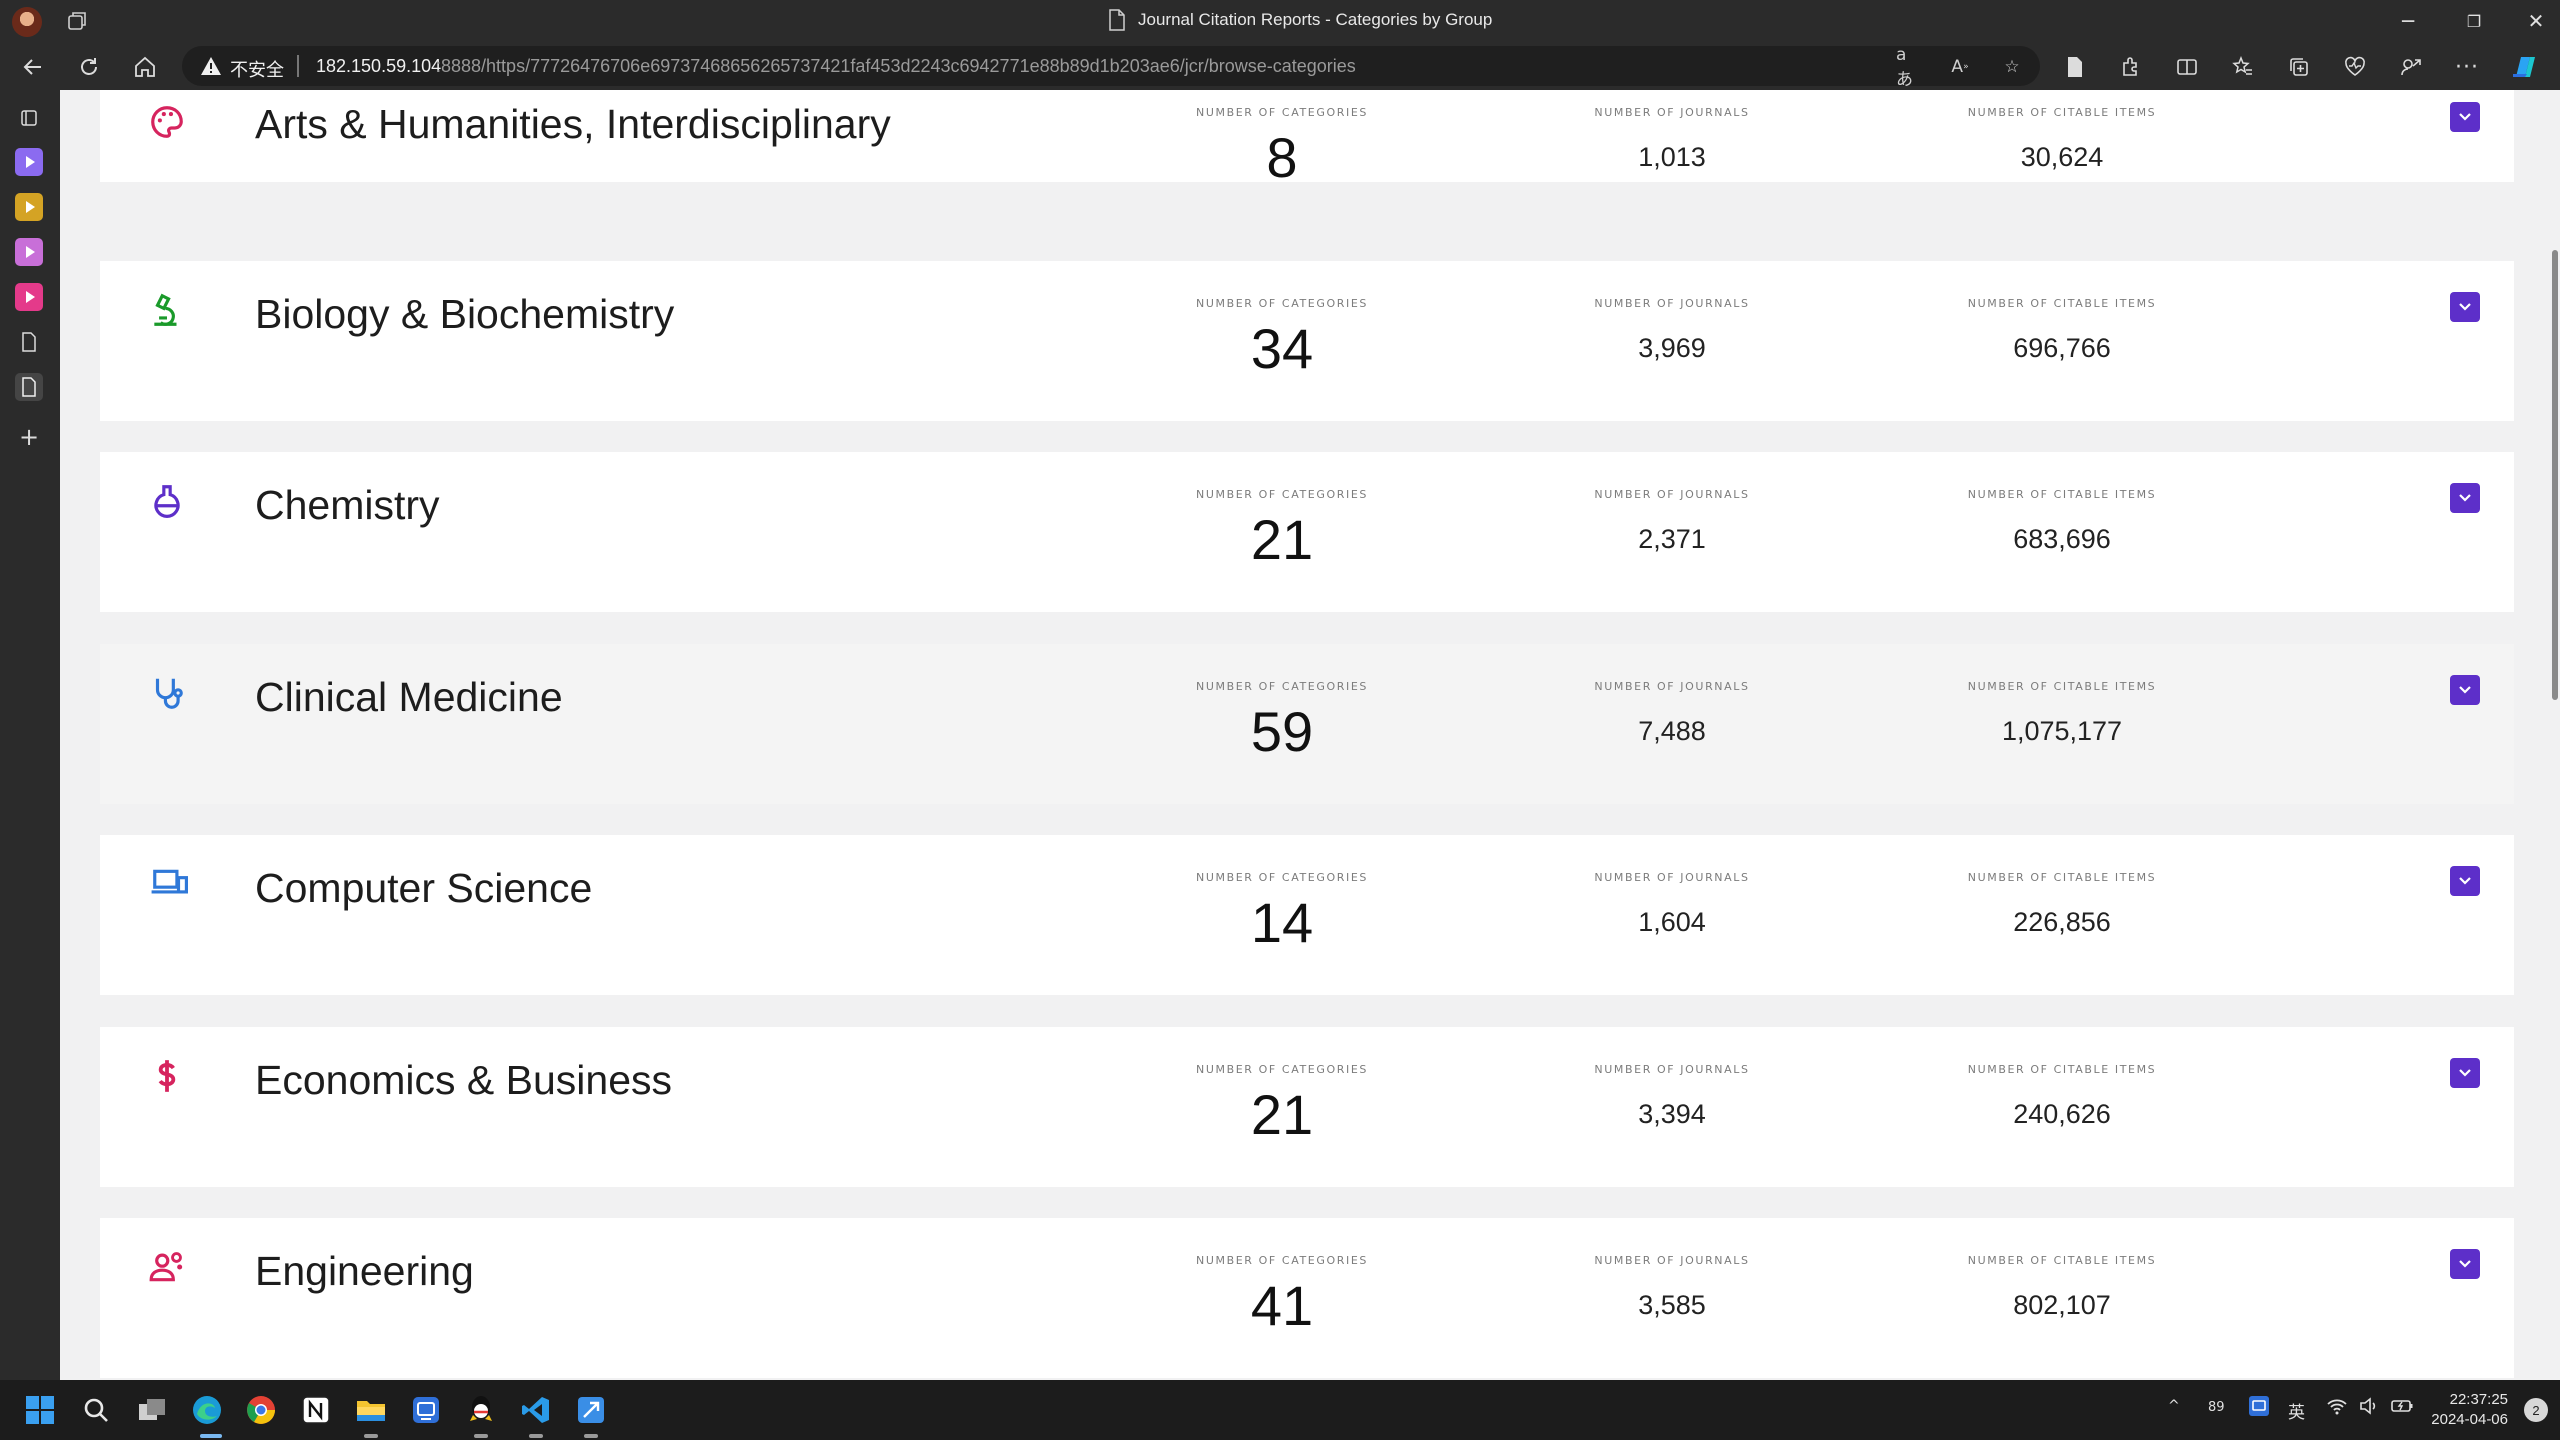 This screenshot has width=2560, height=1440. Describe the element at coordinates (1280, 1410) in the screenshot. I see `taskbar: ^ 89 英 22:37:25 2024-04-06 2` at that location.